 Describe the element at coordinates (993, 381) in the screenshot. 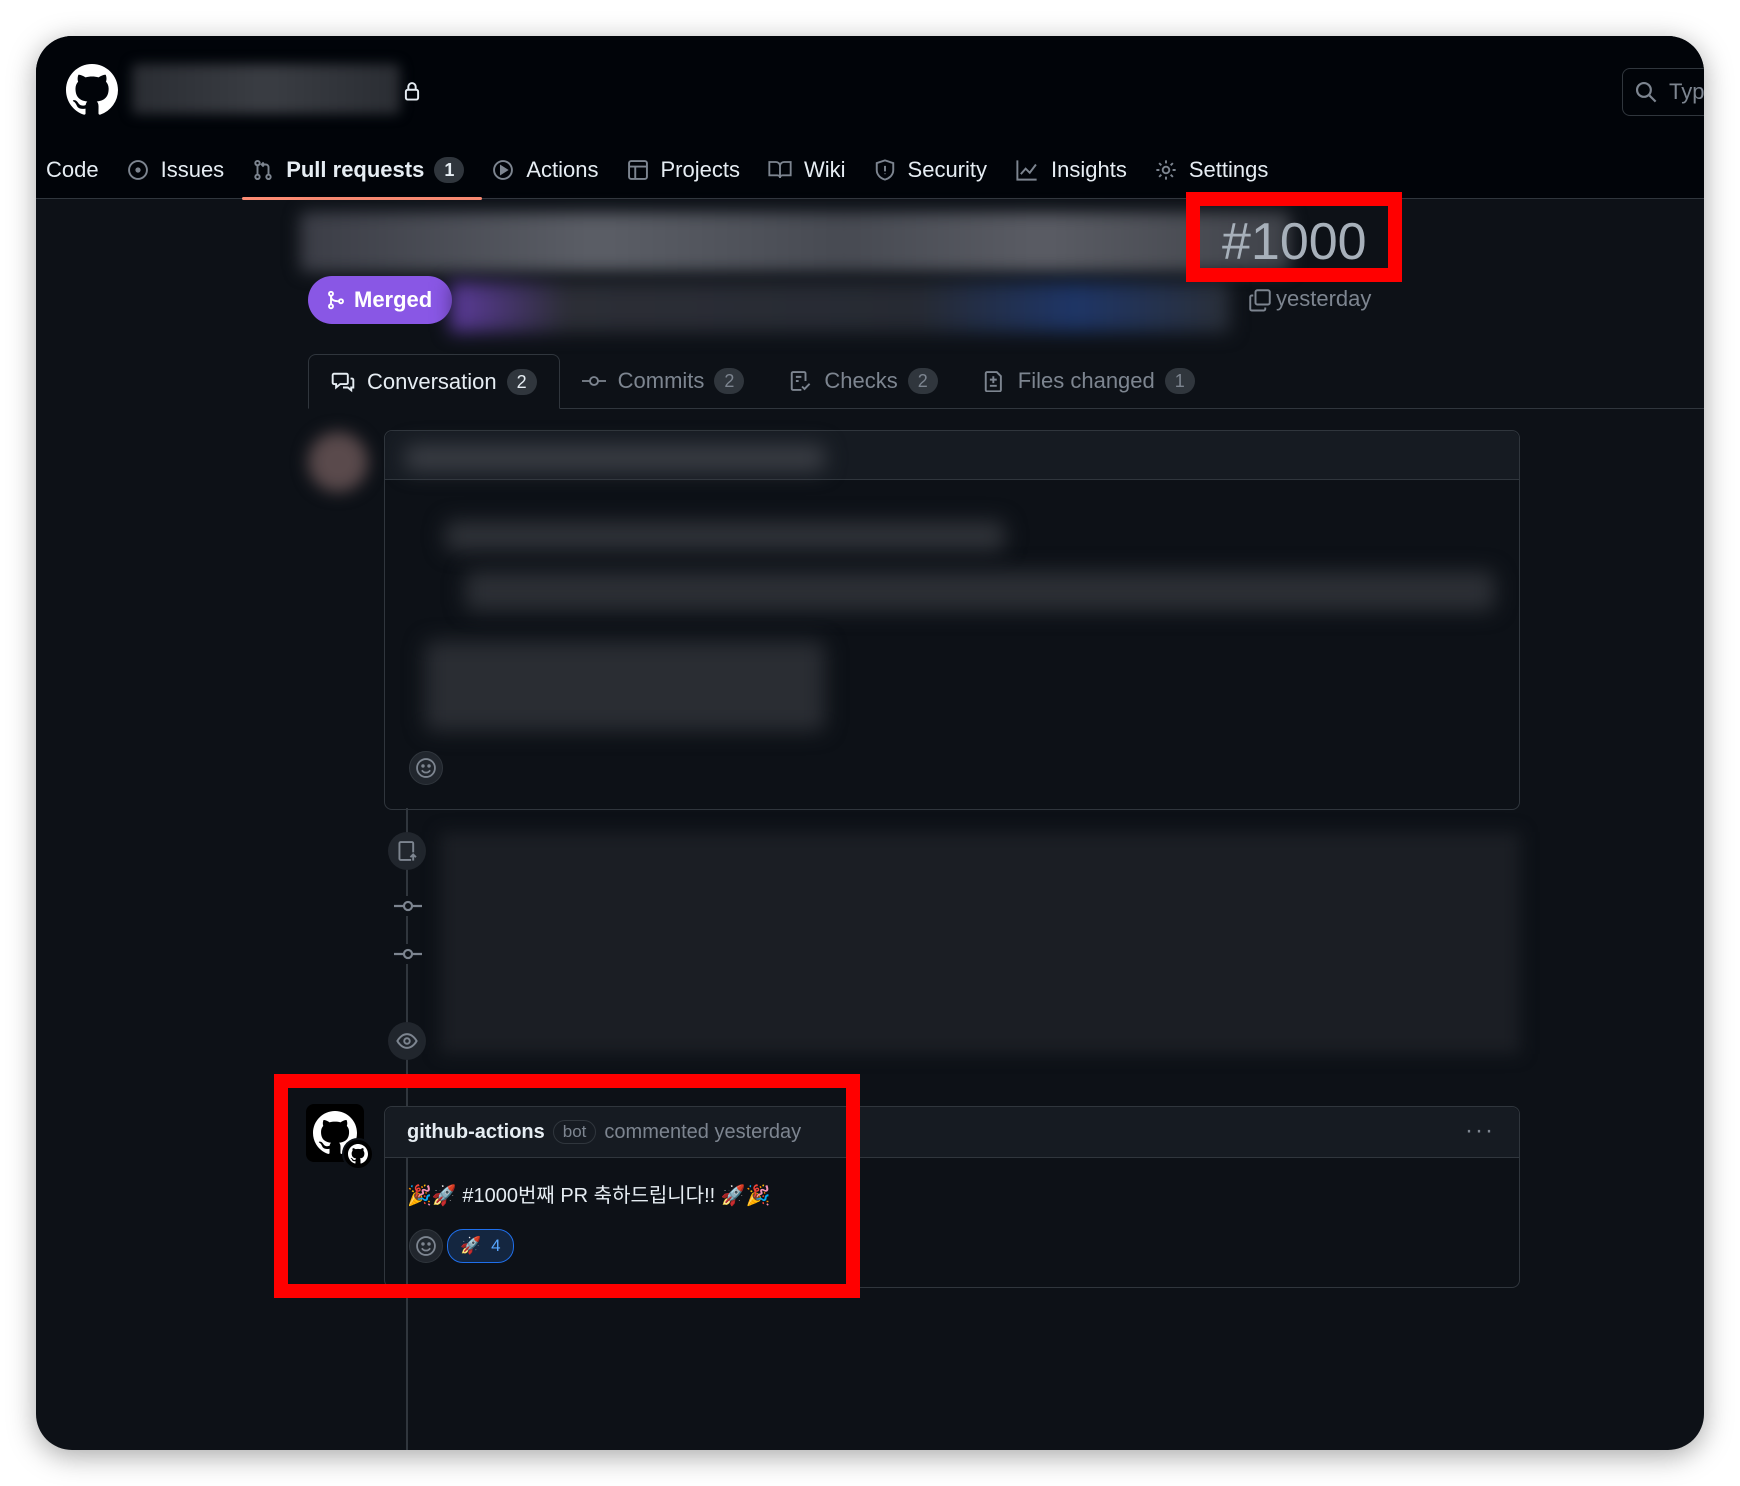

I see `file-diff-icon` at that location.